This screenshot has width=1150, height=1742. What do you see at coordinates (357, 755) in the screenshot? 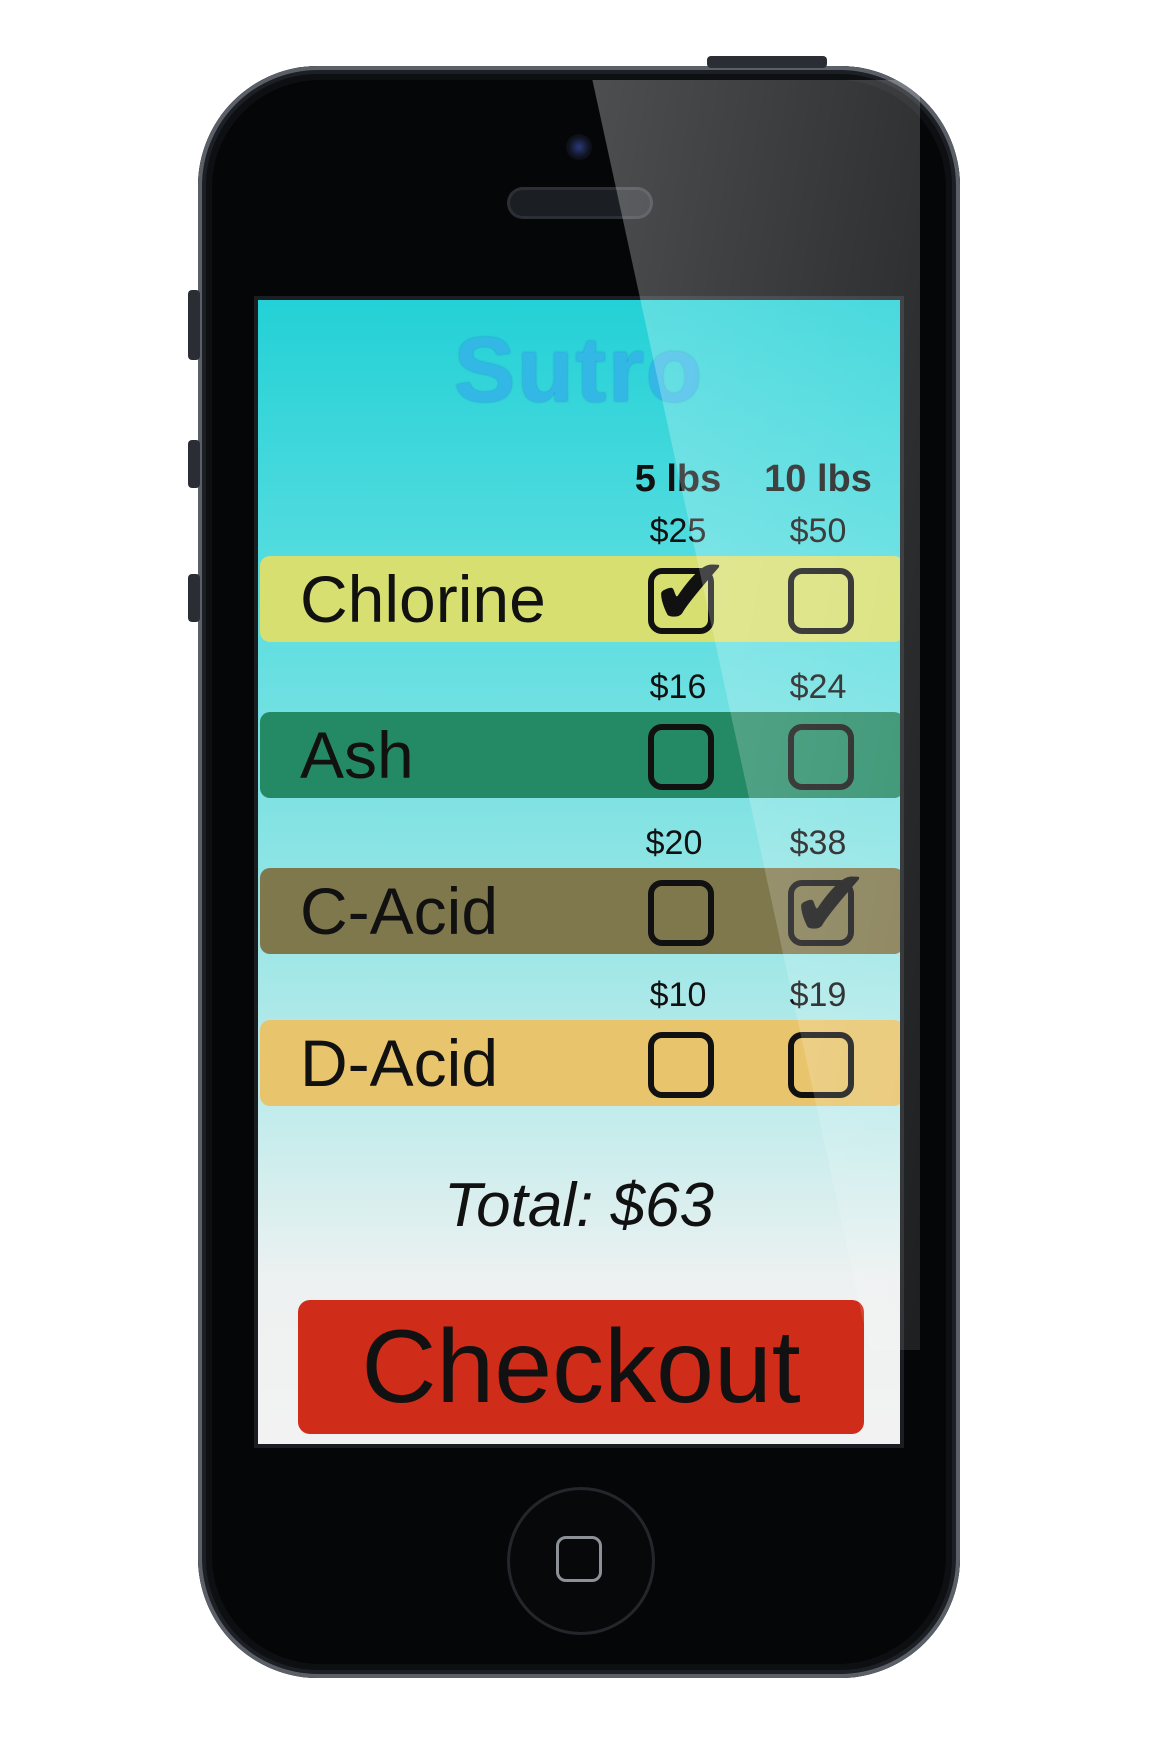
I see `product-name: Ash` at bounding box center [357, 755].